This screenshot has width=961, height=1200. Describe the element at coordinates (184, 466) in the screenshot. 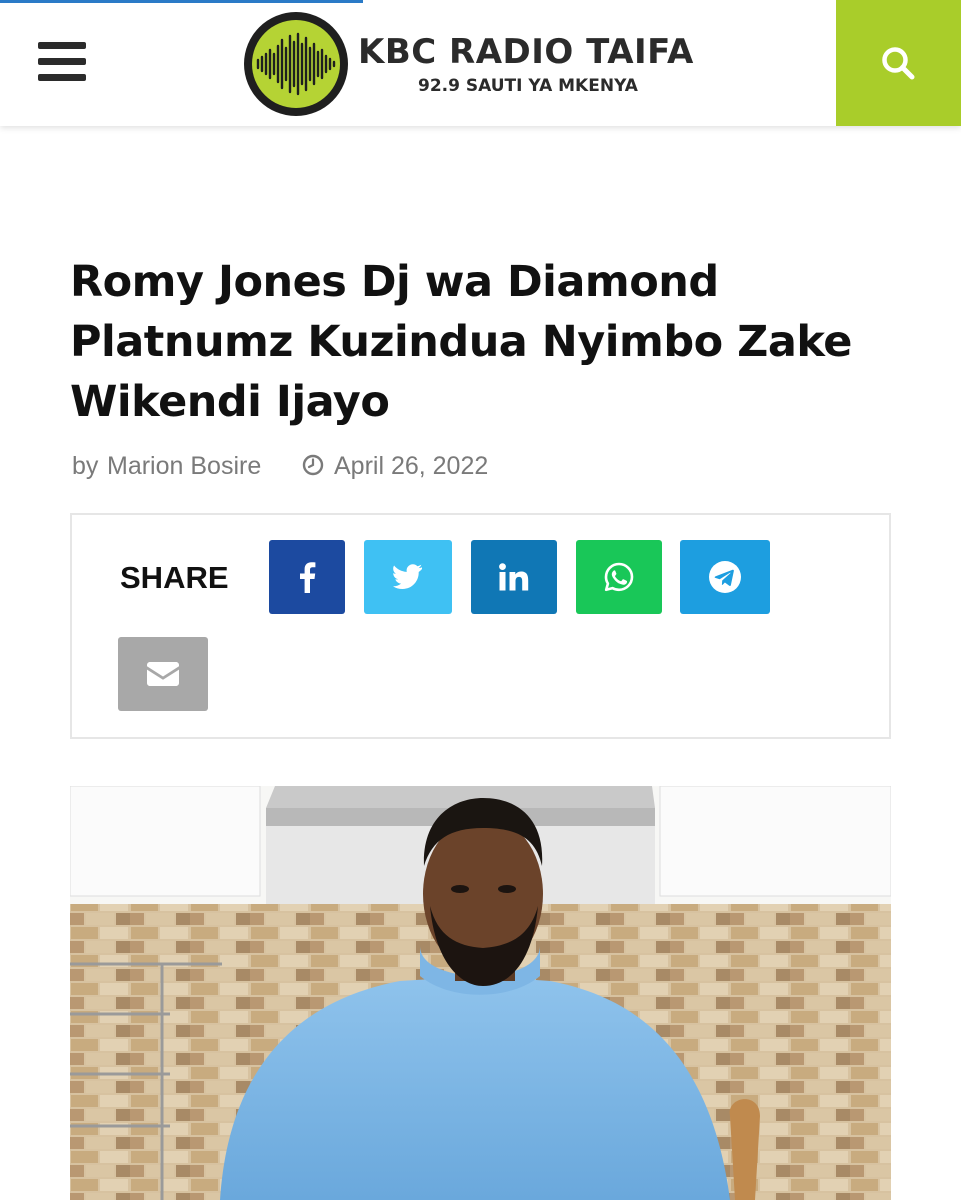

I see `author-link: Marion Bosire` at that location.